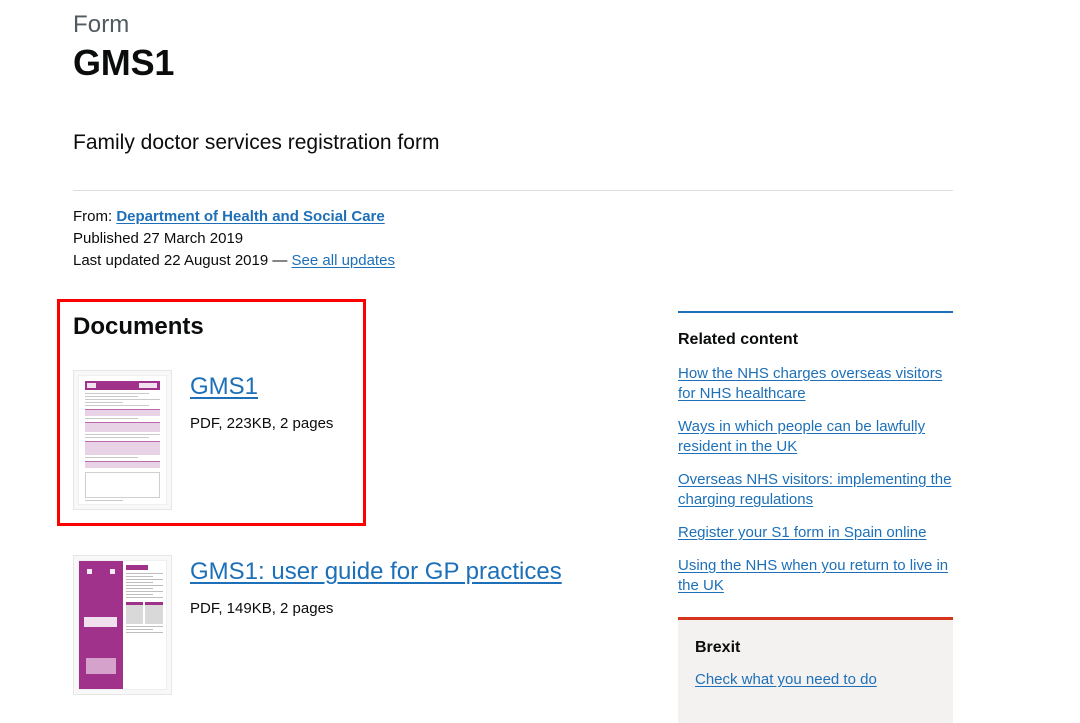 The width and height of the screenshot is (1080, 723). I want to click on page-subtitle: Family doctor services registration form, so click(256, 142).